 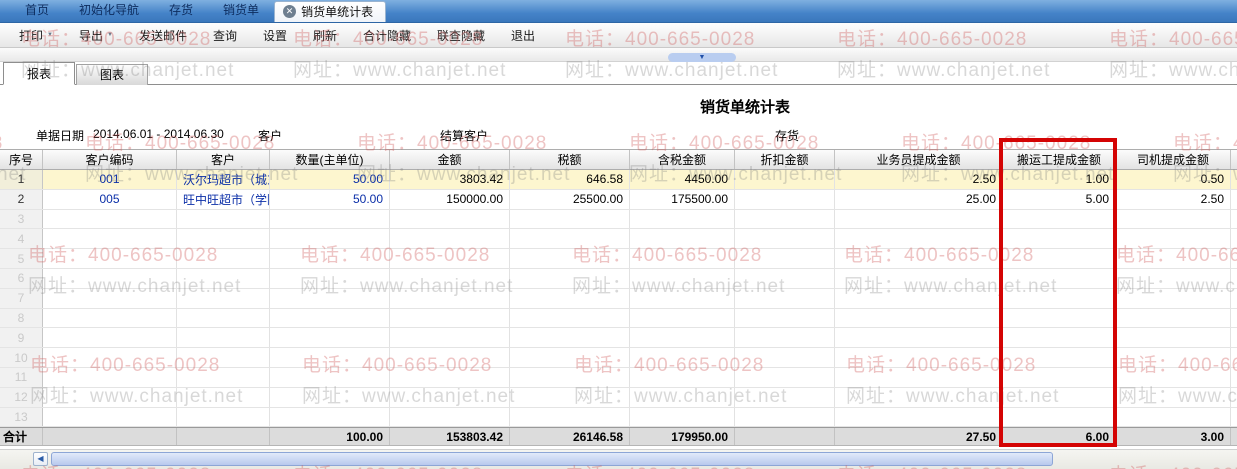 I want to click on table-row-empty: 7, so click(x=618, y=298).